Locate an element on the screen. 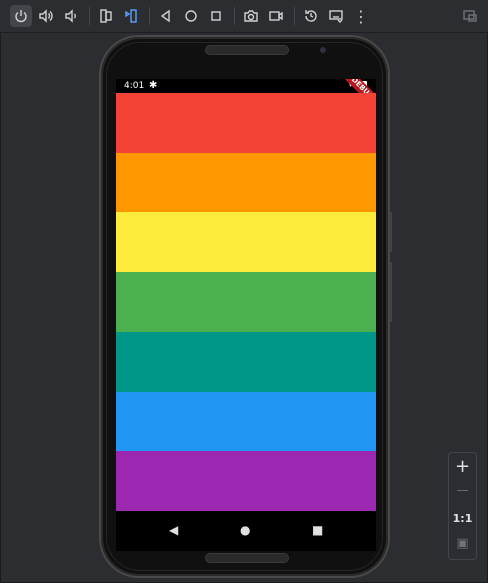 This screenshot has width=488, height=583. settings-gear-icon: ✱ is located at coordinates (153, 85).